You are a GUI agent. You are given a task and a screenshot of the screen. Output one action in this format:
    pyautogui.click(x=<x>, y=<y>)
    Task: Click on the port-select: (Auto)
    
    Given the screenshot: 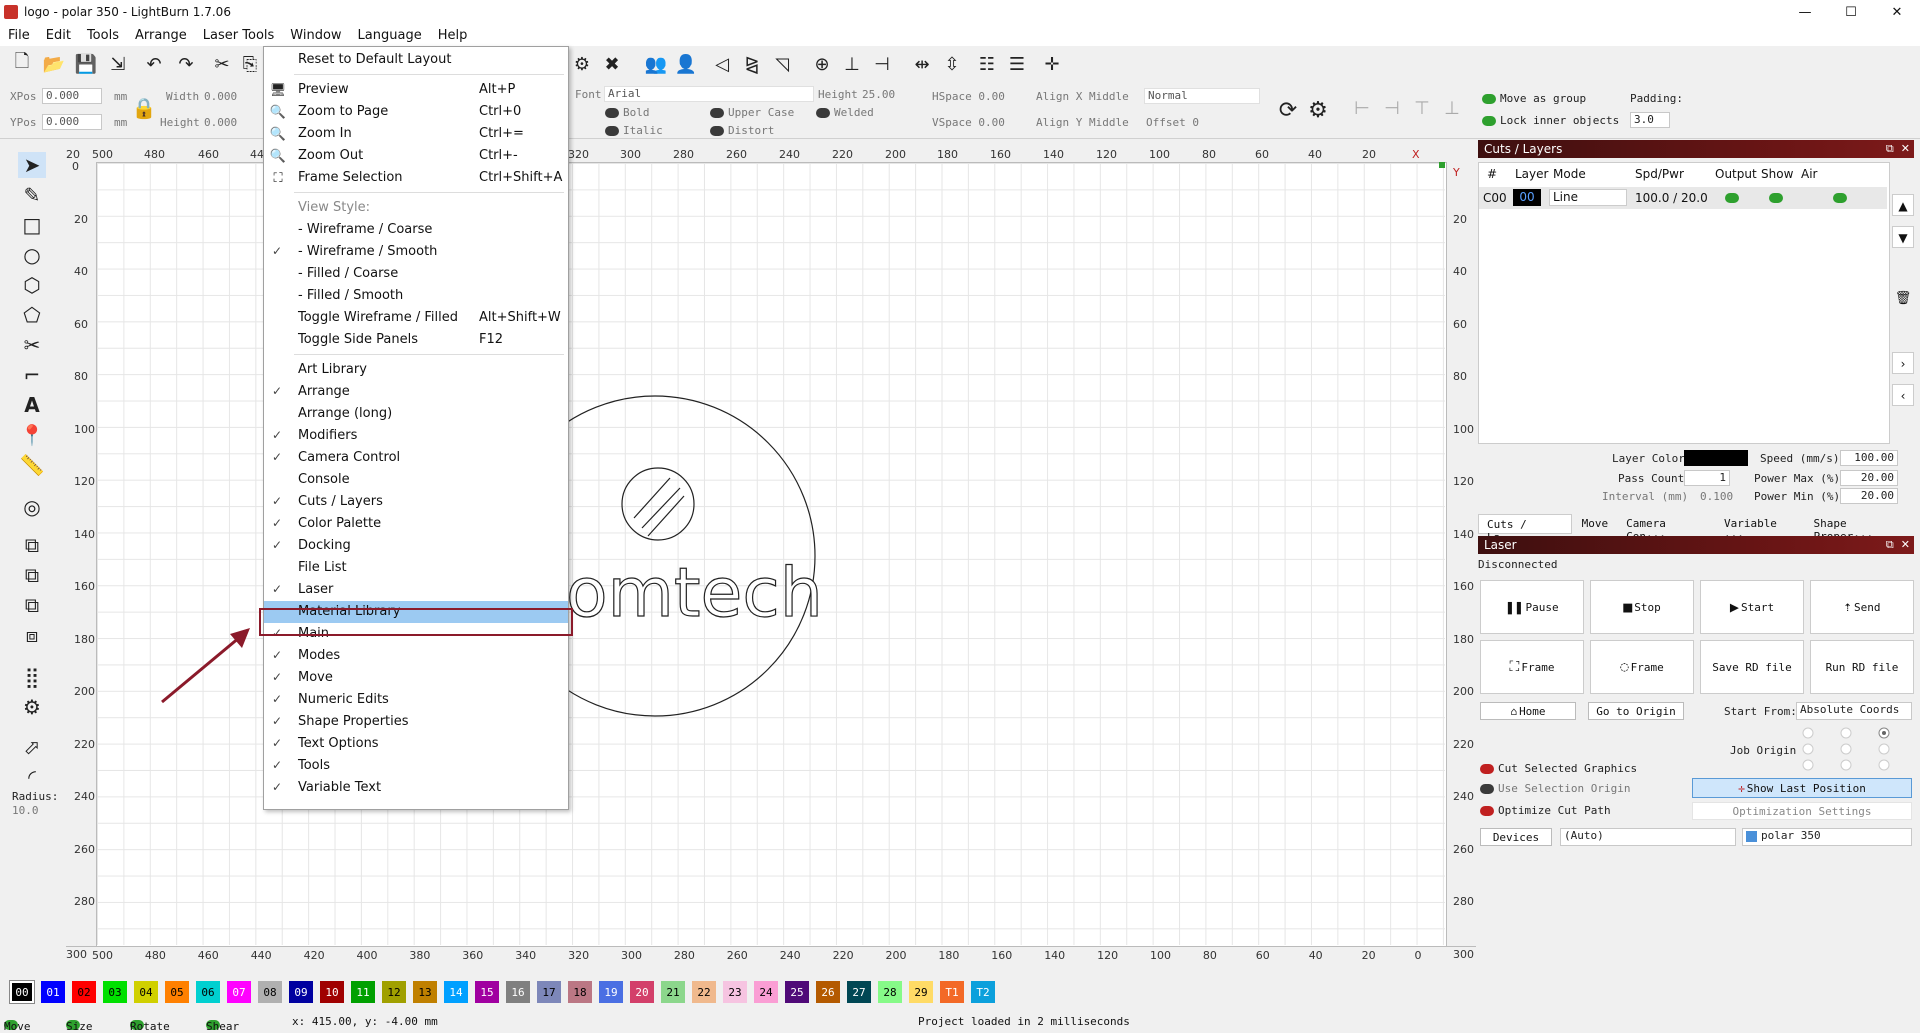 What is the action you would take?
    pyautogui.click(x=1648, y=837)
    